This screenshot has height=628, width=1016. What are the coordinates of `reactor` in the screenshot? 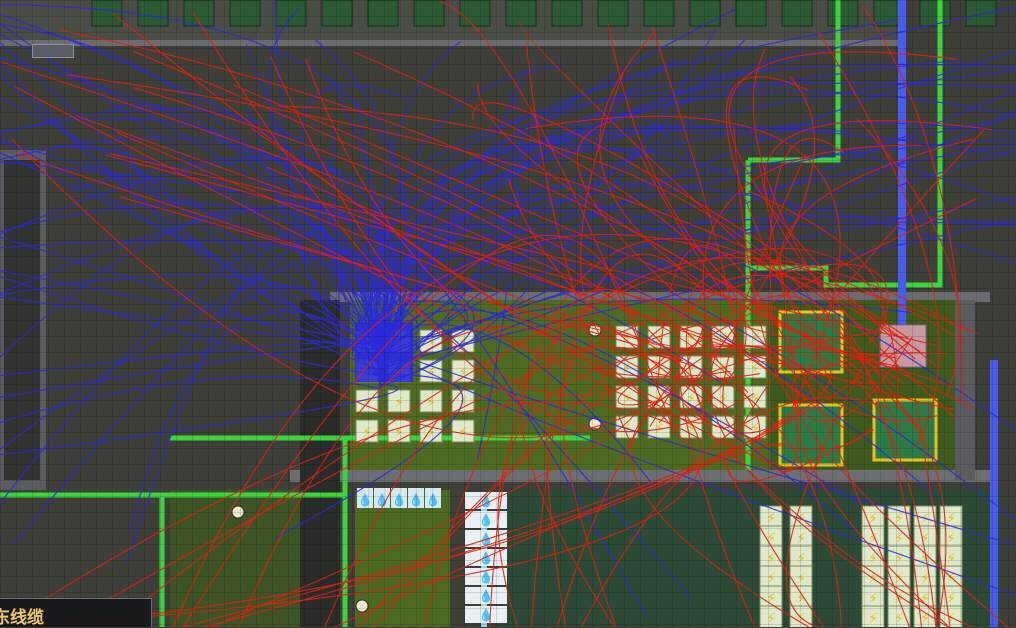 It's located at (905, 430).